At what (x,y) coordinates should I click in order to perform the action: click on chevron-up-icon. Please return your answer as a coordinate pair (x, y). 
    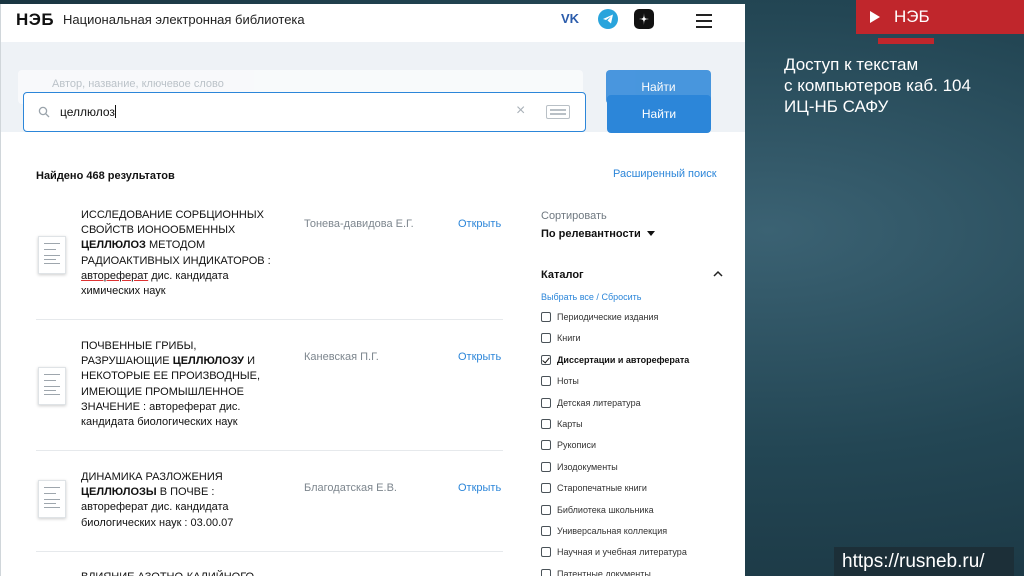
    Looking at the image, I should click on (718, 273).